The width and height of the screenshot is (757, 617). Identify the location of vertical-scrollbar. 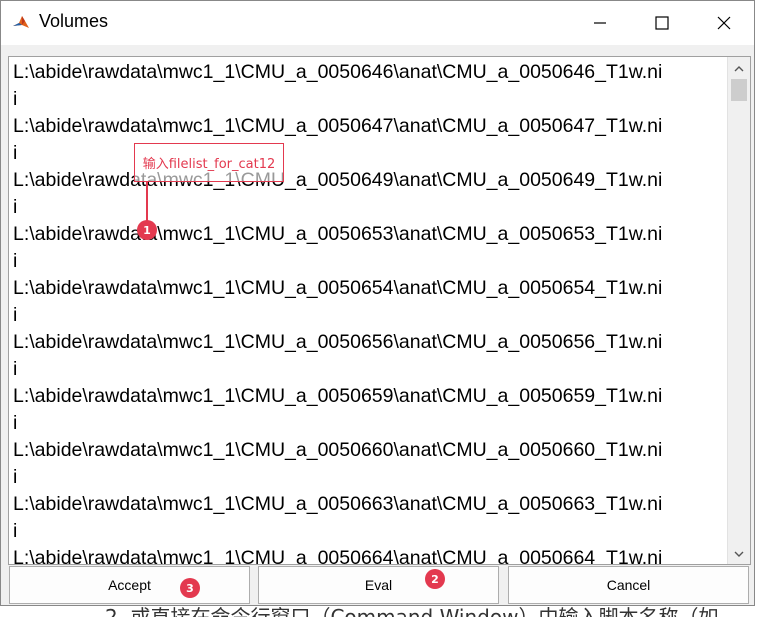
(738, 310).